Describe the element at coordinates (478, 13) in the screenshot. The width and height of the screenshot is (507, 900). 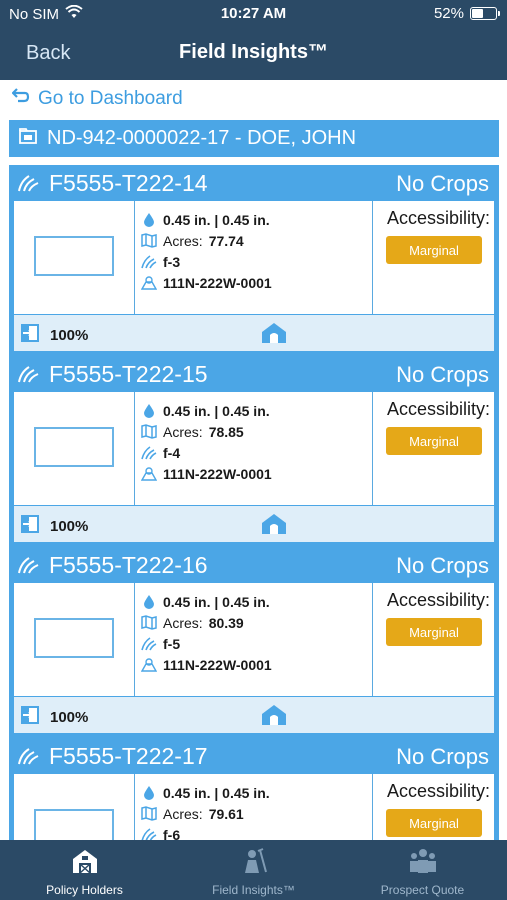
I see `battery-fill` at that location.